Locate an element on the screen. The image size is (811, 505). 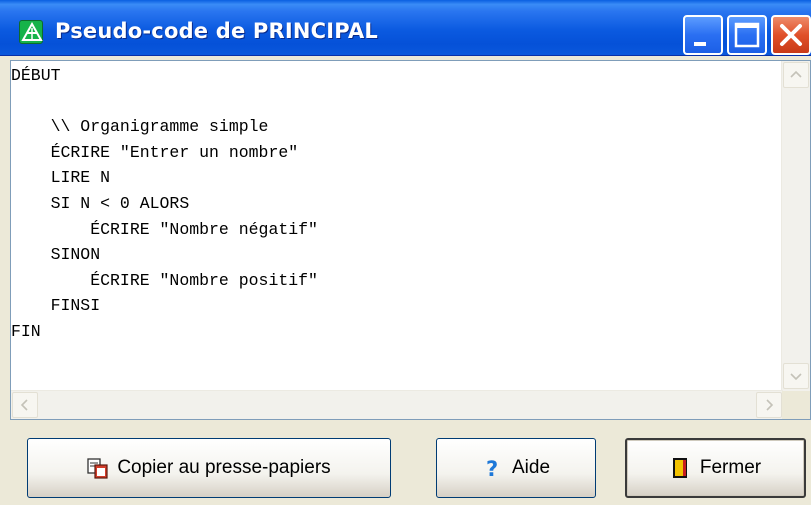
code-line: FIN is located at coordinates (26, 331).